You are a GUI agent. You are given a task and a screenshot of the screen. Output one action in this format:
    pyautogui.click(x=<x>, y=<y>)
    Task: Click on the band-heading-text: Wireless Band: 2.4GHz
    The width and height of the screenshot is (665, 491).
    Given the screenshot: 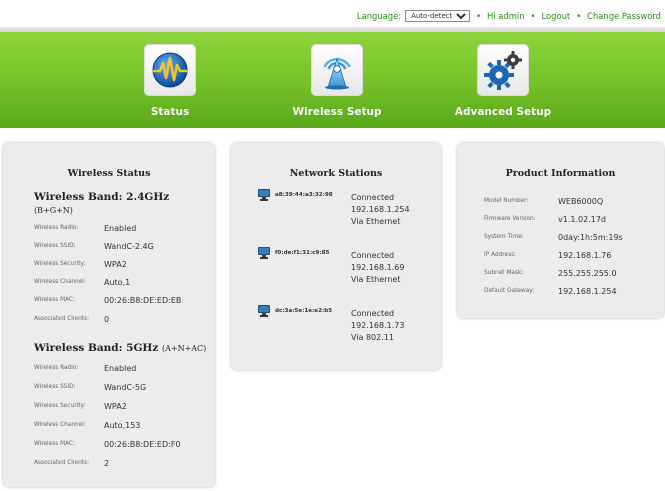 What is the action you would take?
    pyautogui.click(x=102, y=197)
    